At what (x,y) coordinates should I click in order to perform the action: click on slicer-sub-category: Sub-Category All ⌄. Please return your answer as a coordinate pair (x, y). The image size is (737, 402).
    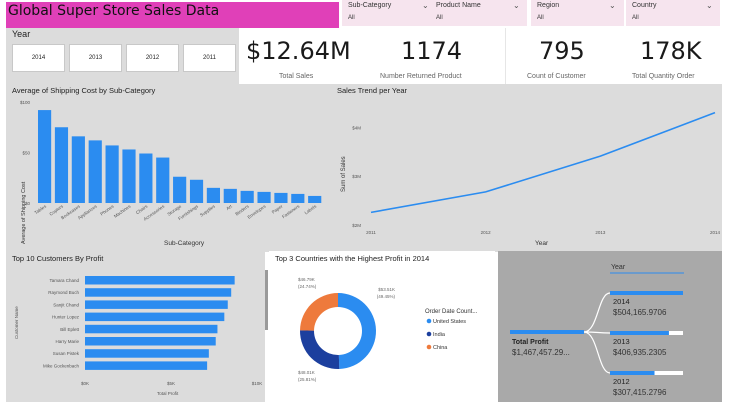
    Looking at the image, I should click on (390, 13).